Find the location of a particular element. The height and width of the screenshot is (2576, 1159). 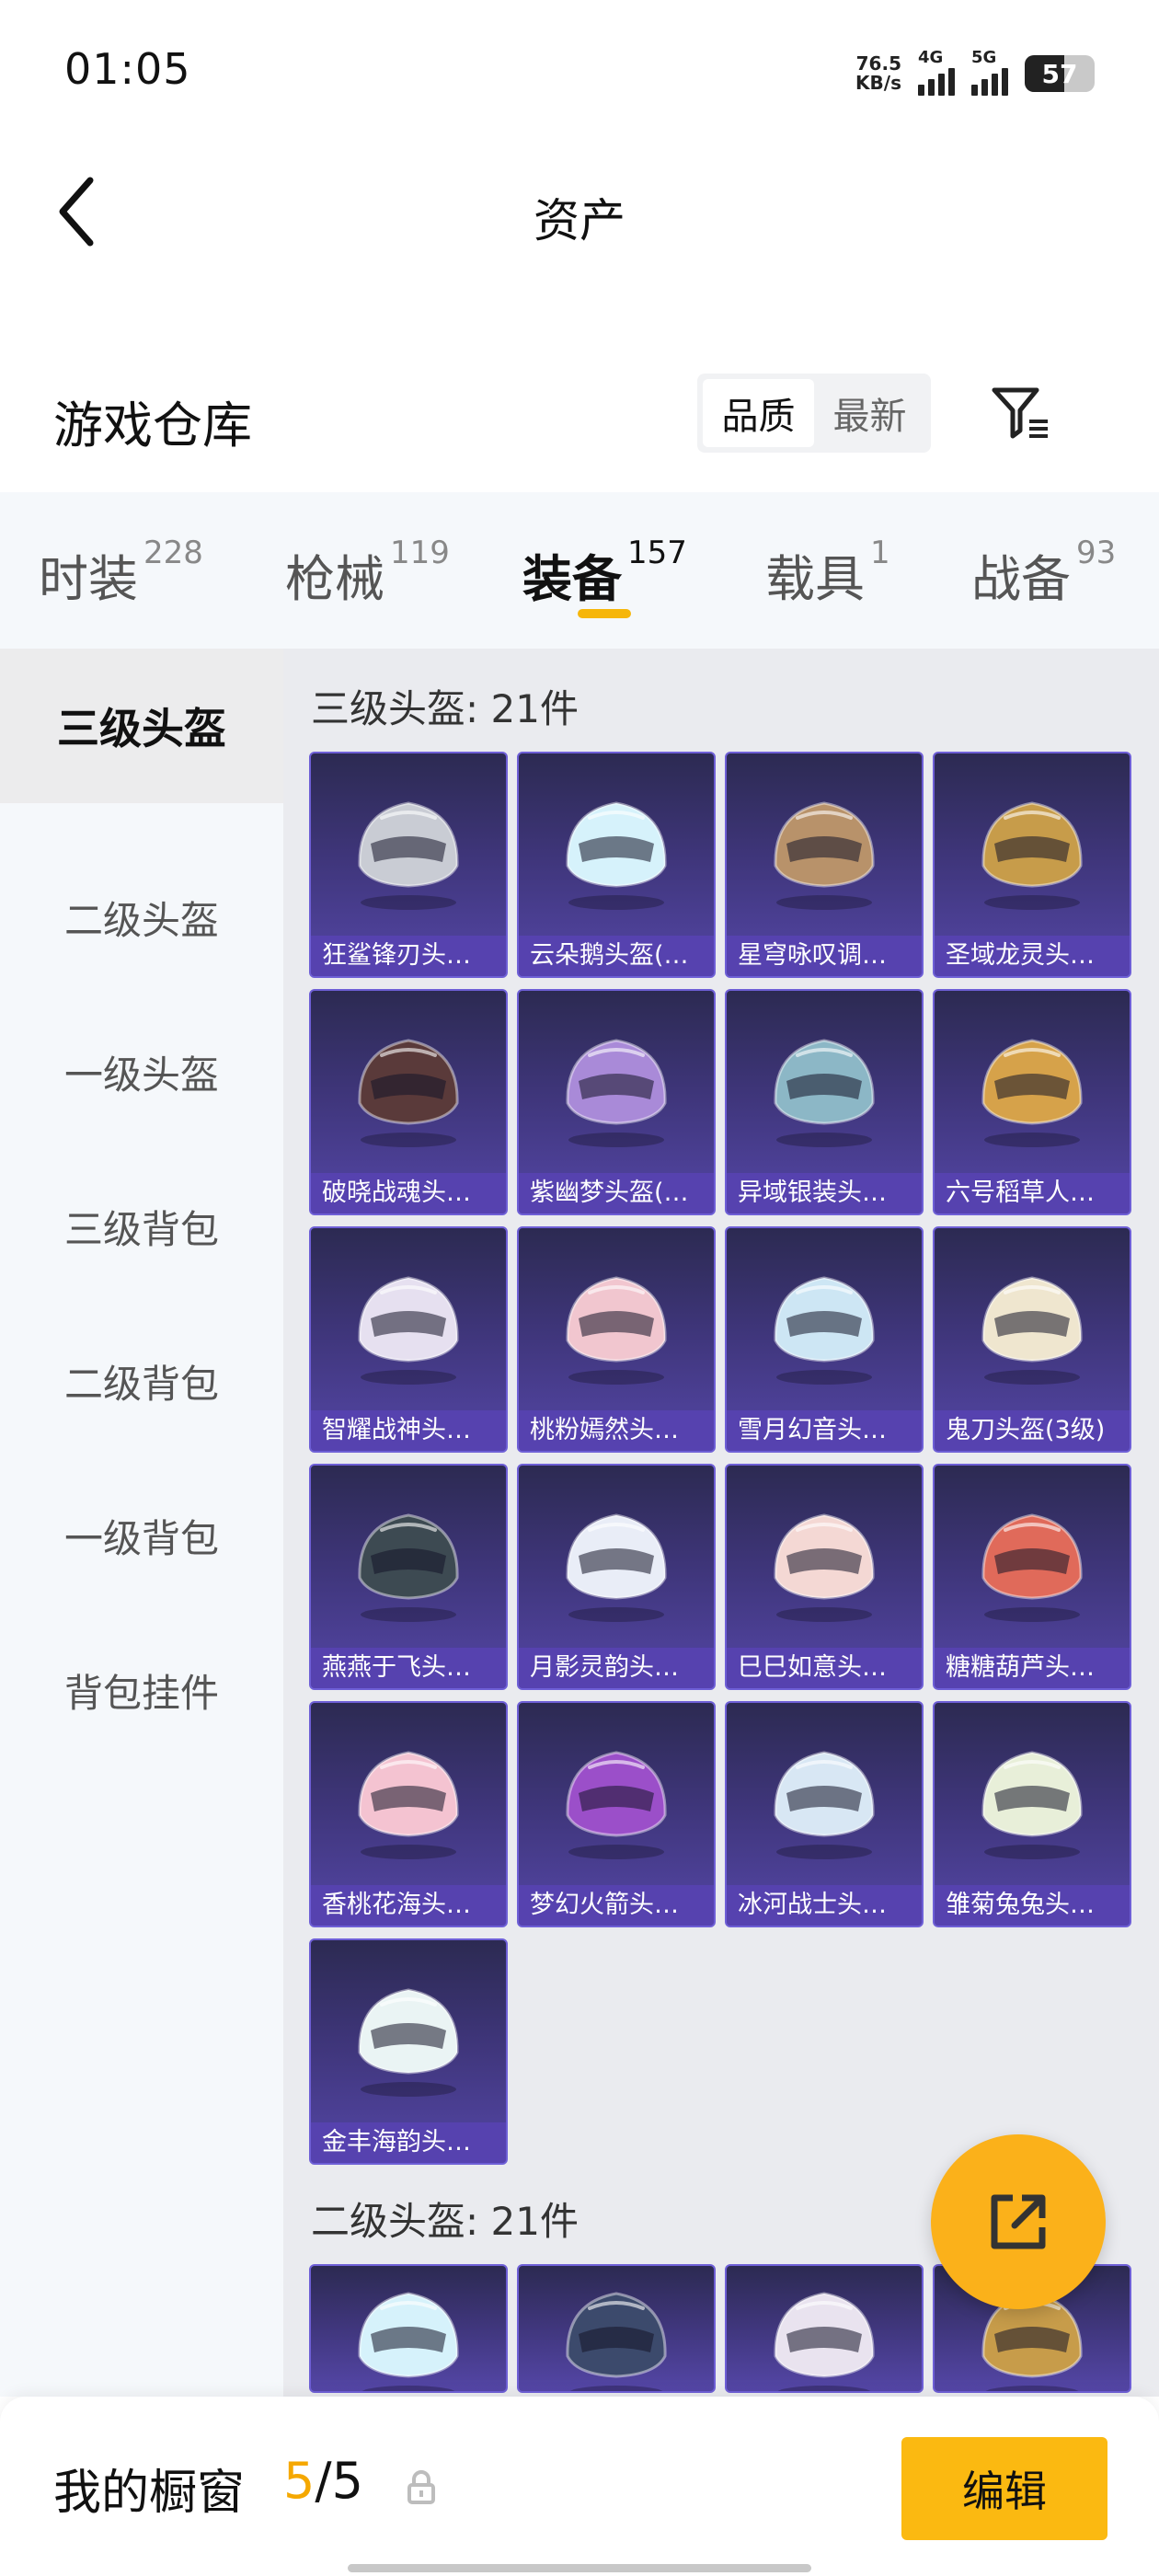

share-button is located at coordinates (1018, 2221).